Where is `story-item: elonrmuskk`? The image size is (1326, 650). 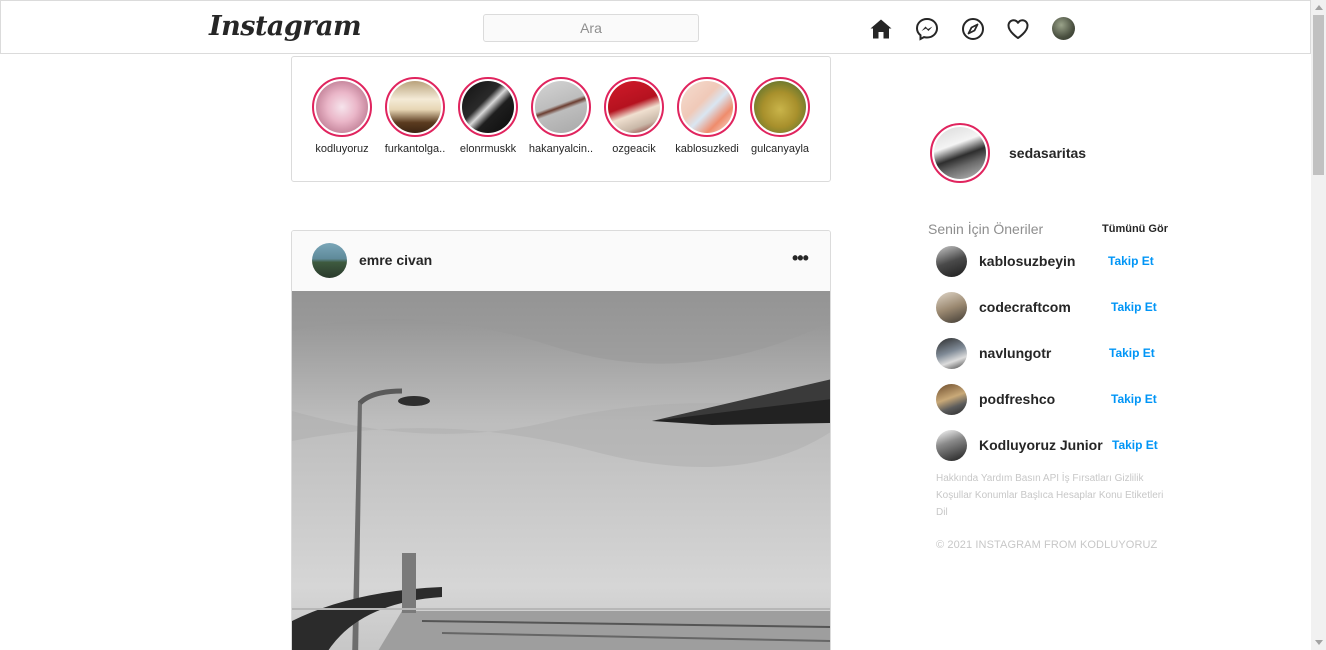
story-item: elonrmuskk is located at coordinates (488, 116).